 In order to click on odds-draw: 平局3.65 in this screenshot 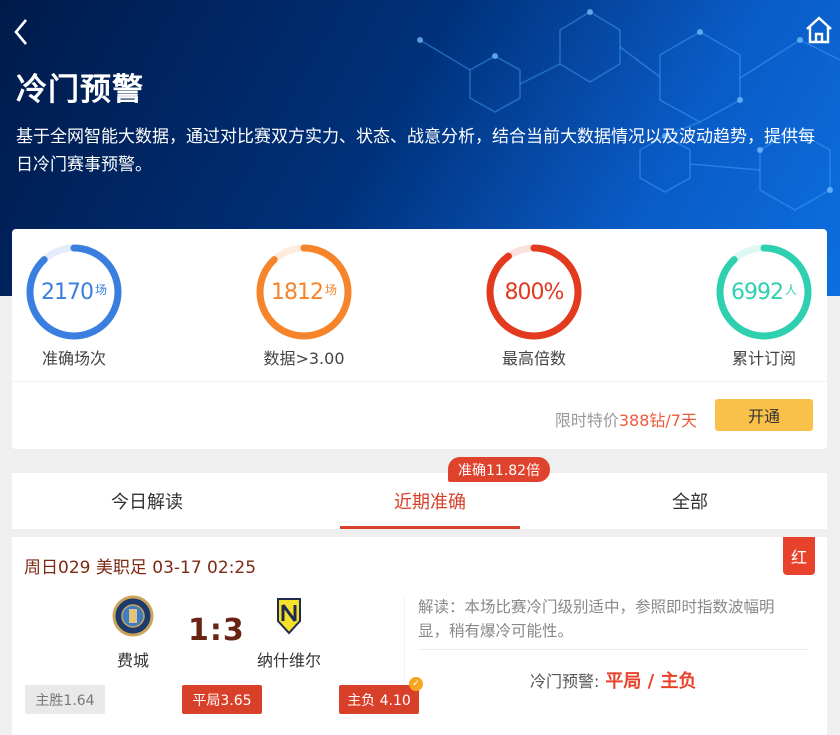, I will do `click(222, 699)`.